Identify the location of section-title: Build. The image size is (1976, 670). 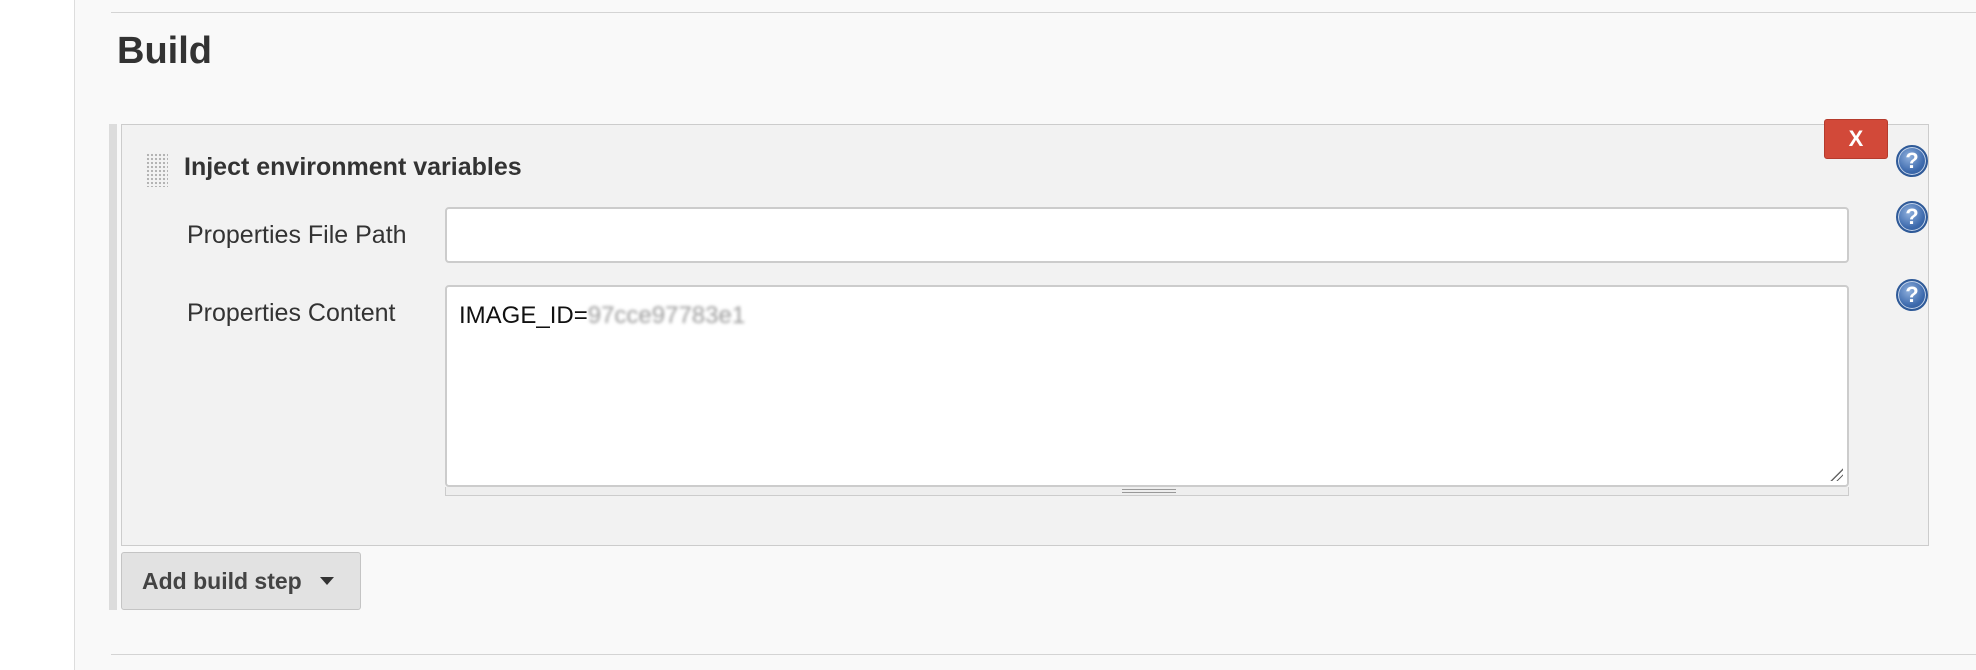
(164, 51).